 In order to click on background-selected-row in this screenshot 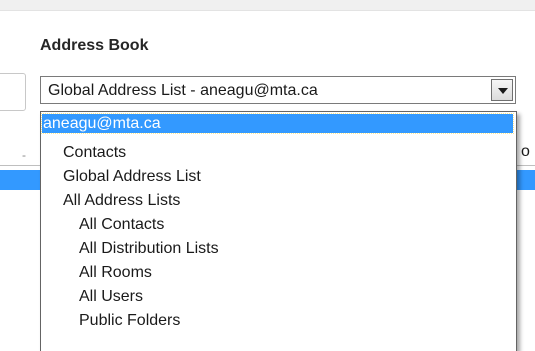, I will do `click(20, 180)`.